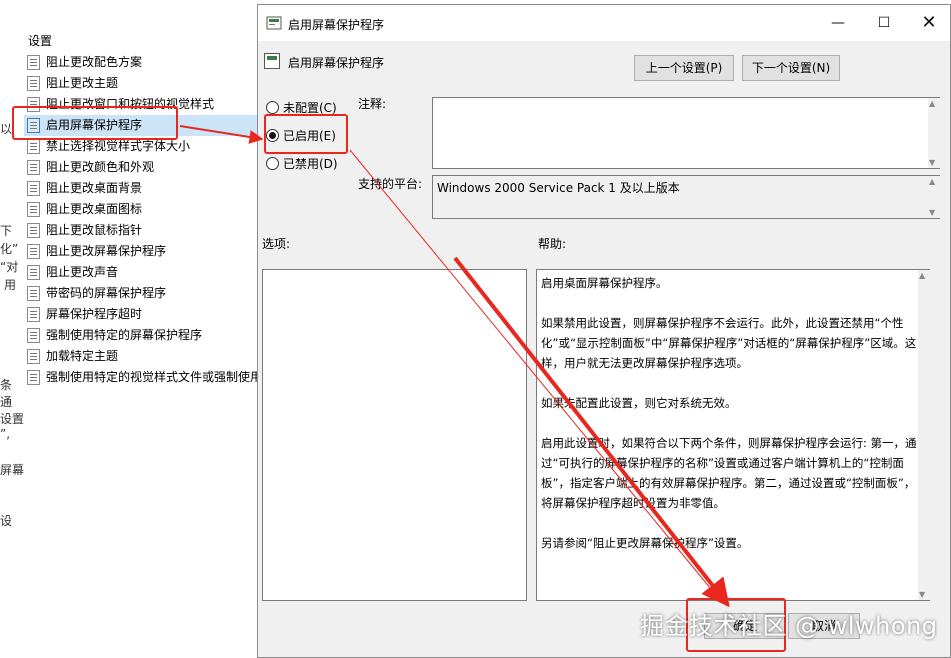 The image size is (951, 658). I want to click on policy-list-item-label: 阻止更改颜色和外观, so click(100, 167).